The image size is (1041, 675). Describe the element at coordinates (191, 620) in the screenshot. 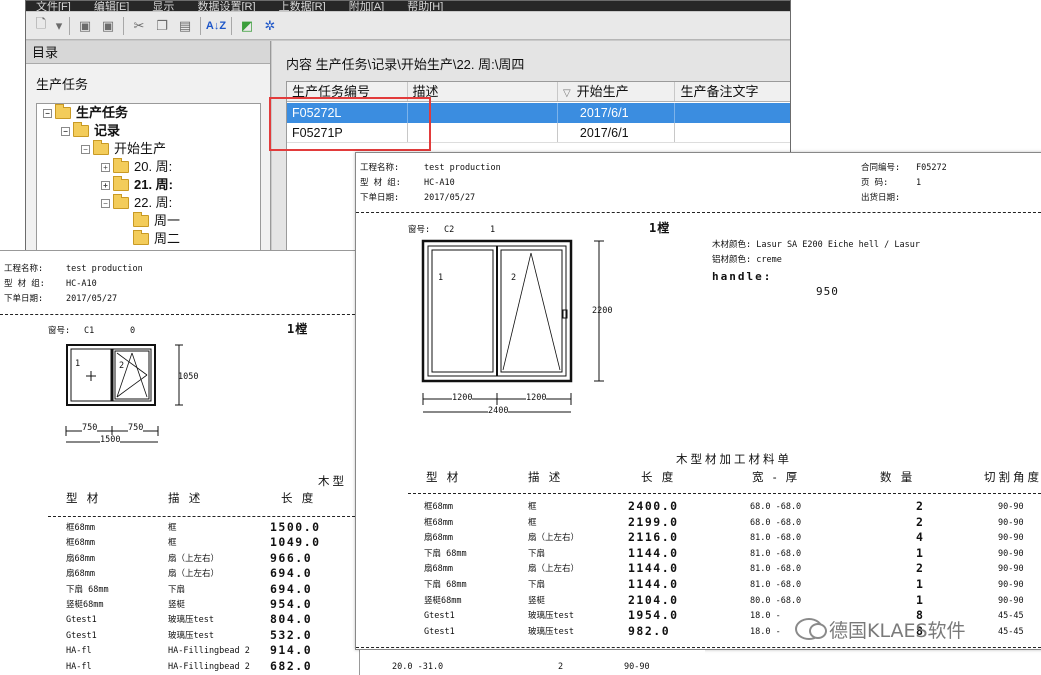

I see `cell-description: 玻璃压test` at that location.